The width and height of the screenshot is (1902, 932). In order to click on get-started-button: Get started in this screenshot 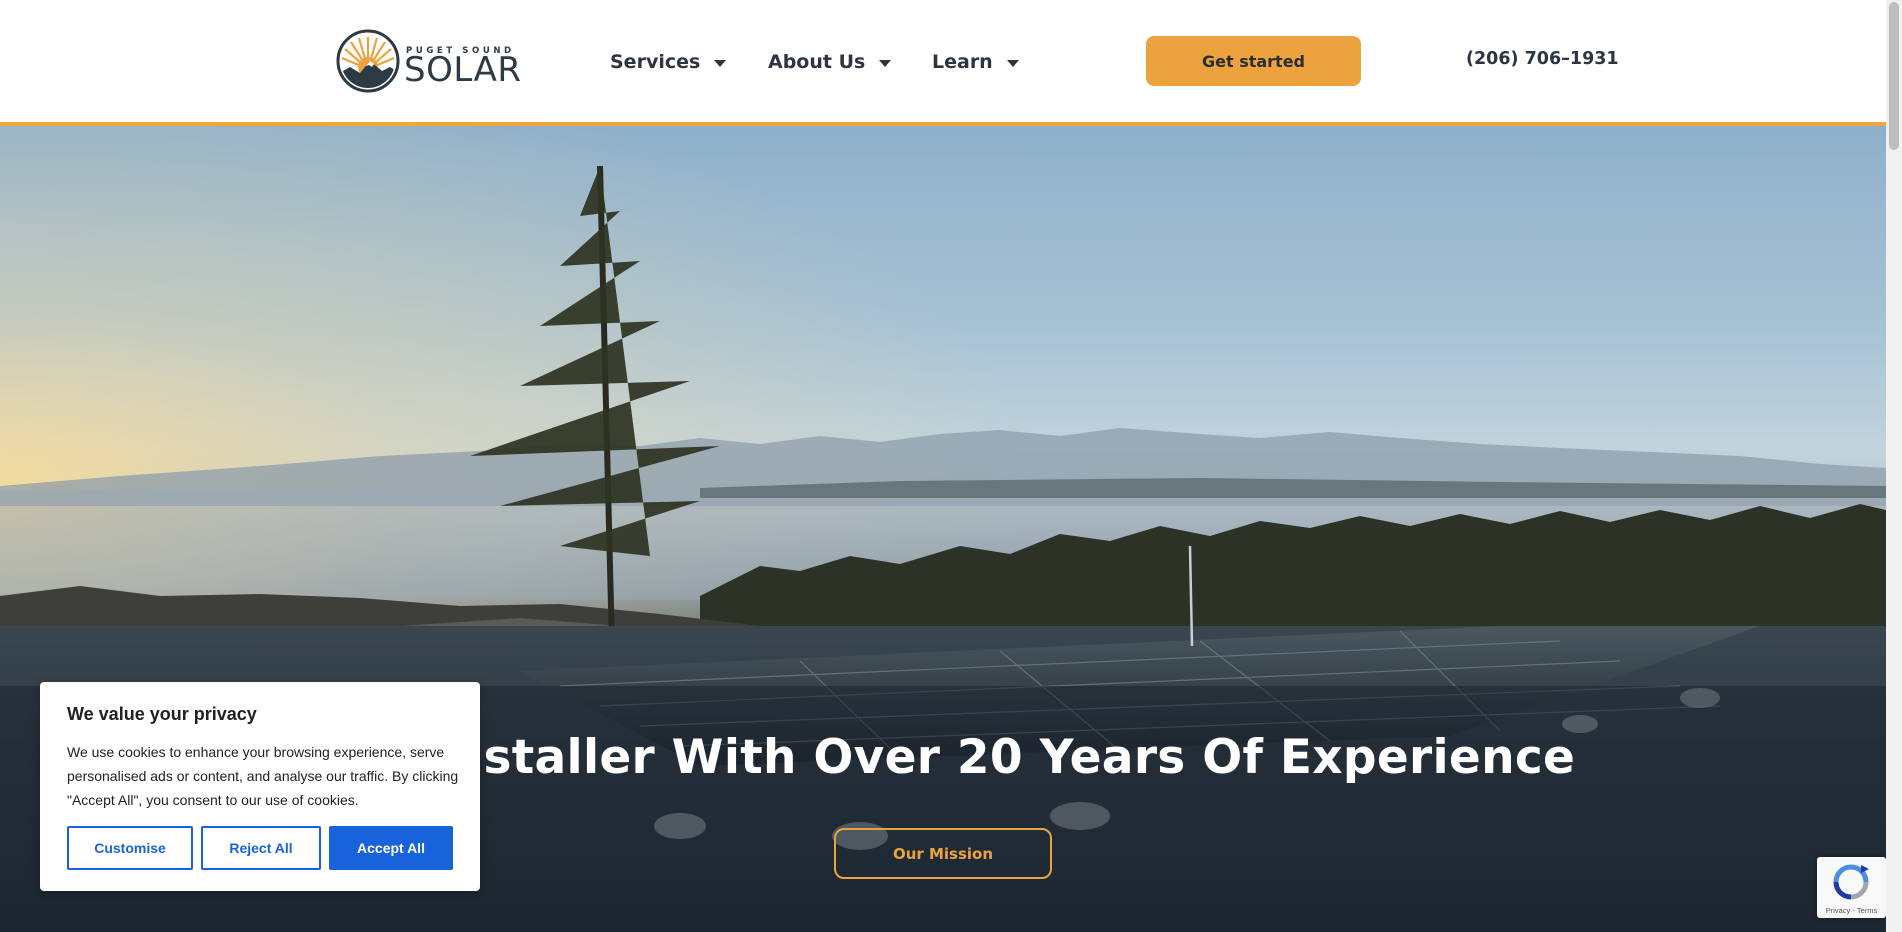, I will do `click(1253, 61)`.